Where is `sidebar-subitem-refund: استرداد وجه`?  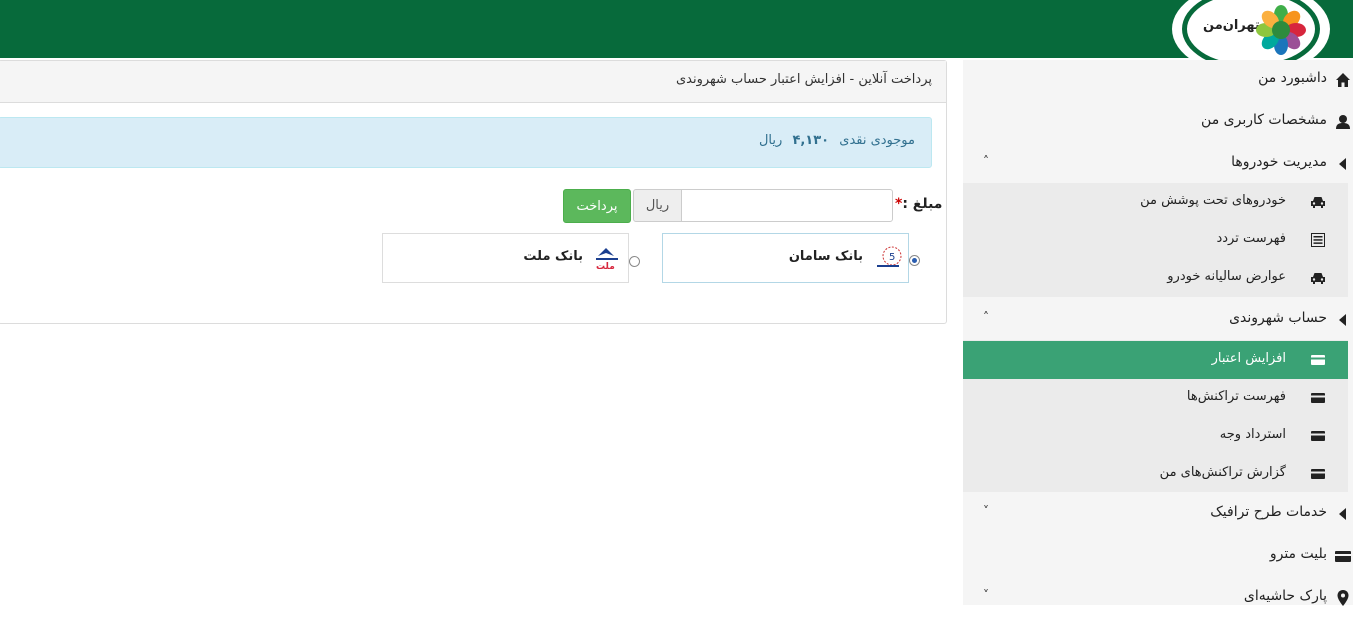
sidebar-subitem-refund: استرداد وجه is located at coordinates (1155, 436).